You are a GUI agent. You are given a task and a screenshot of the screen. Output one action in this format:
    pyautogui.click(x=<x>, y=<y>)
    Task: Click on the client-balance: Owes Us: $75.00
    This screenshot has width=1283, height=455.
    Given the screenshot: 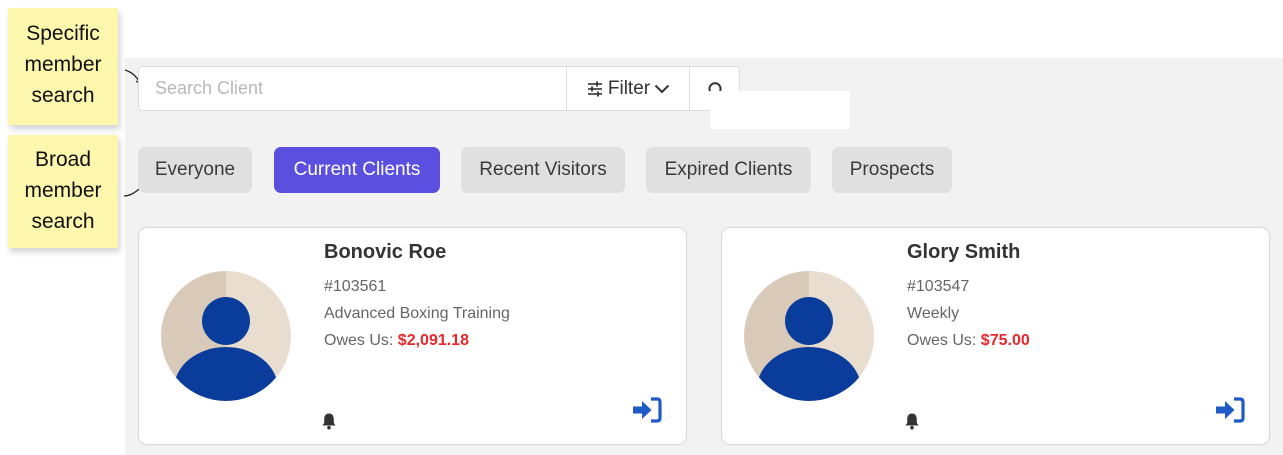 What is the action you would take?
    pyautogui.click(x=968, y=341)
    